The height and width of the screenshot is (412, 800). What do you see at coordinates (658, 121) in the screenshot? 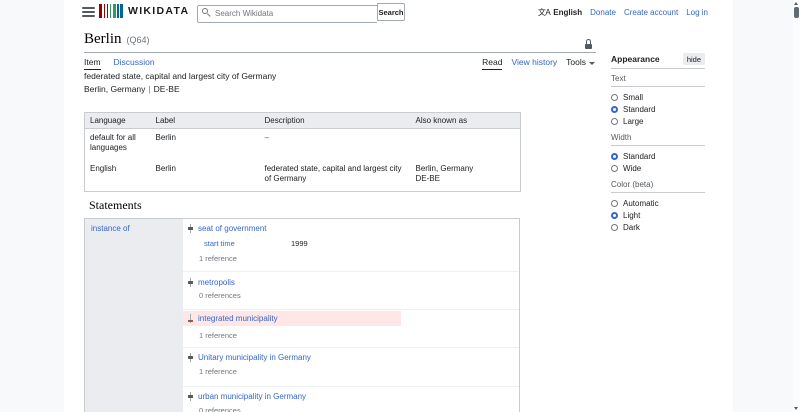
I see `radio-option-large: Large` at bounding box center [658, 121].